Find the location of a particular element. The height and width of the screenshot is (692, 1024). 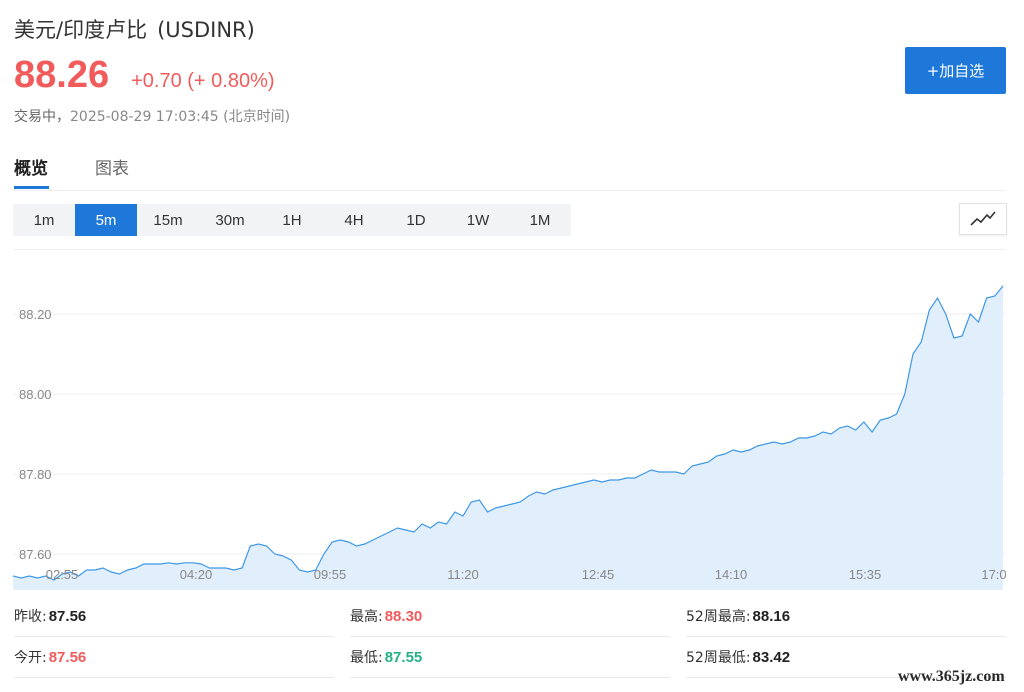

line-chart-icon is located at coordinates (983, 218).